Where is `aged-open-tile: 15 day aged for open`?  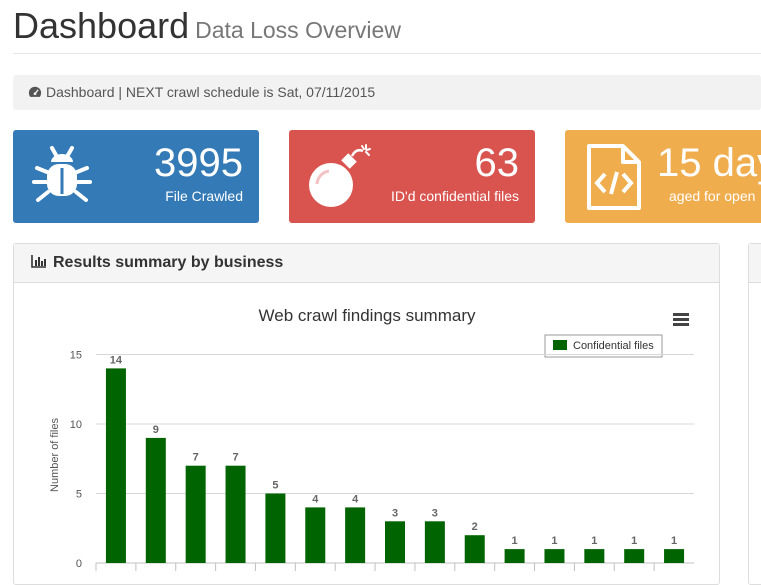 aged-open-tile: 15 day aged for open is located at coordinates (663, 176).